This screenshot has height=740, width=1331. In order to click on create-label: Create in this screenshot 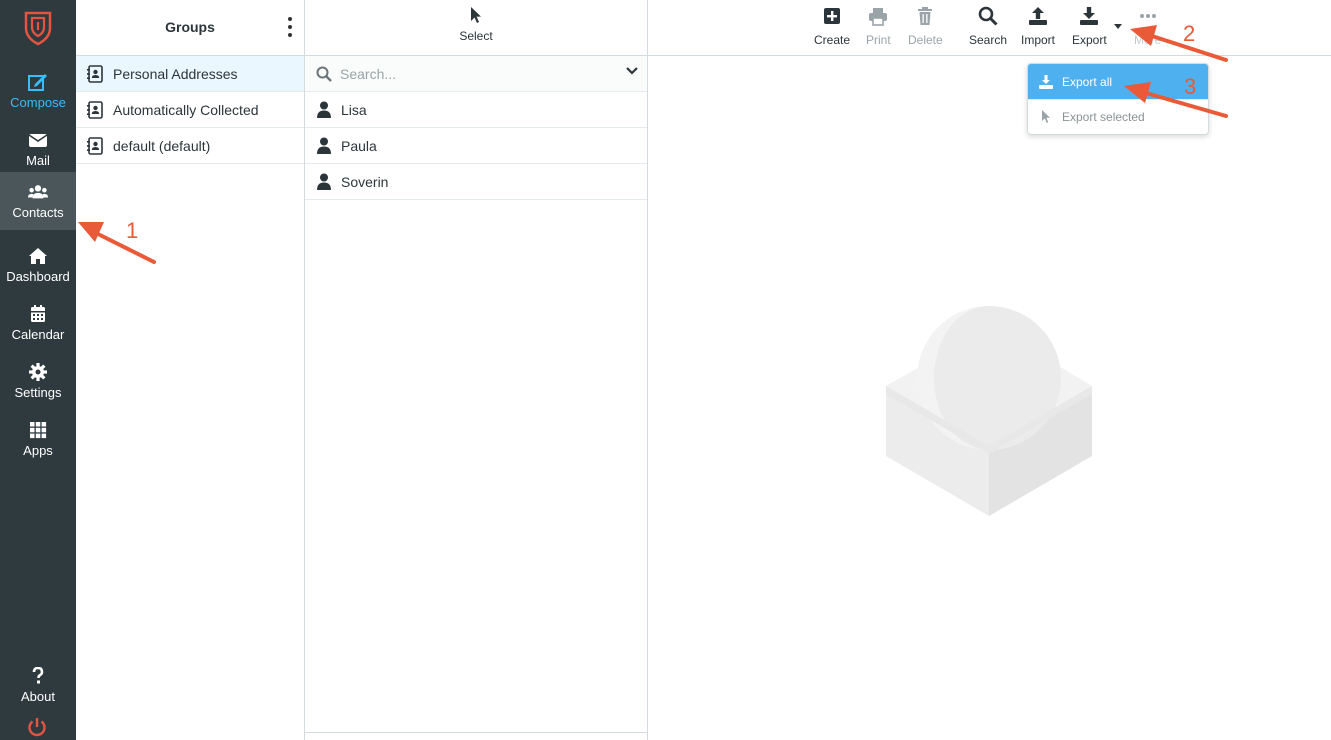, I will do `click(832, 40)`.